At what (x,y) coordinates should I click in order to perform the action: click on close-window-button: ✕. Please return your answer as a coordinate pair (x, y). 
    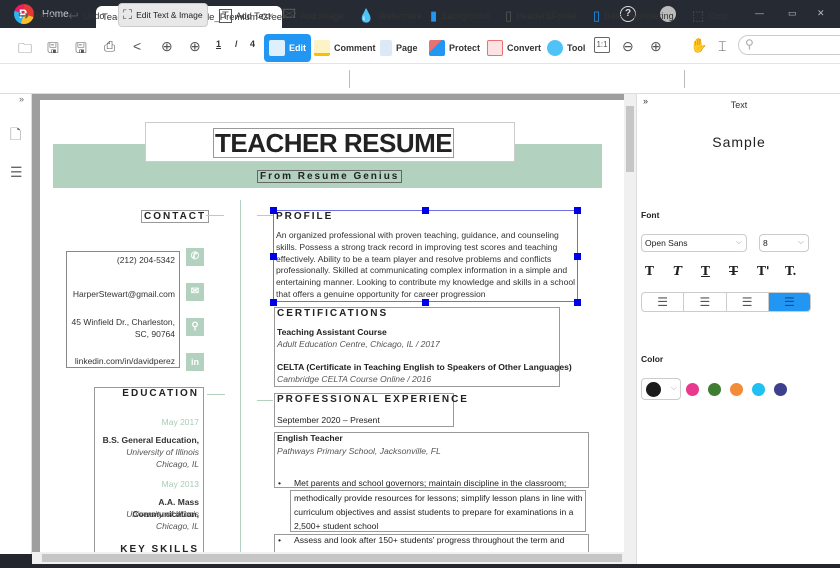
    Looking at the image, I should click on (821, 13).